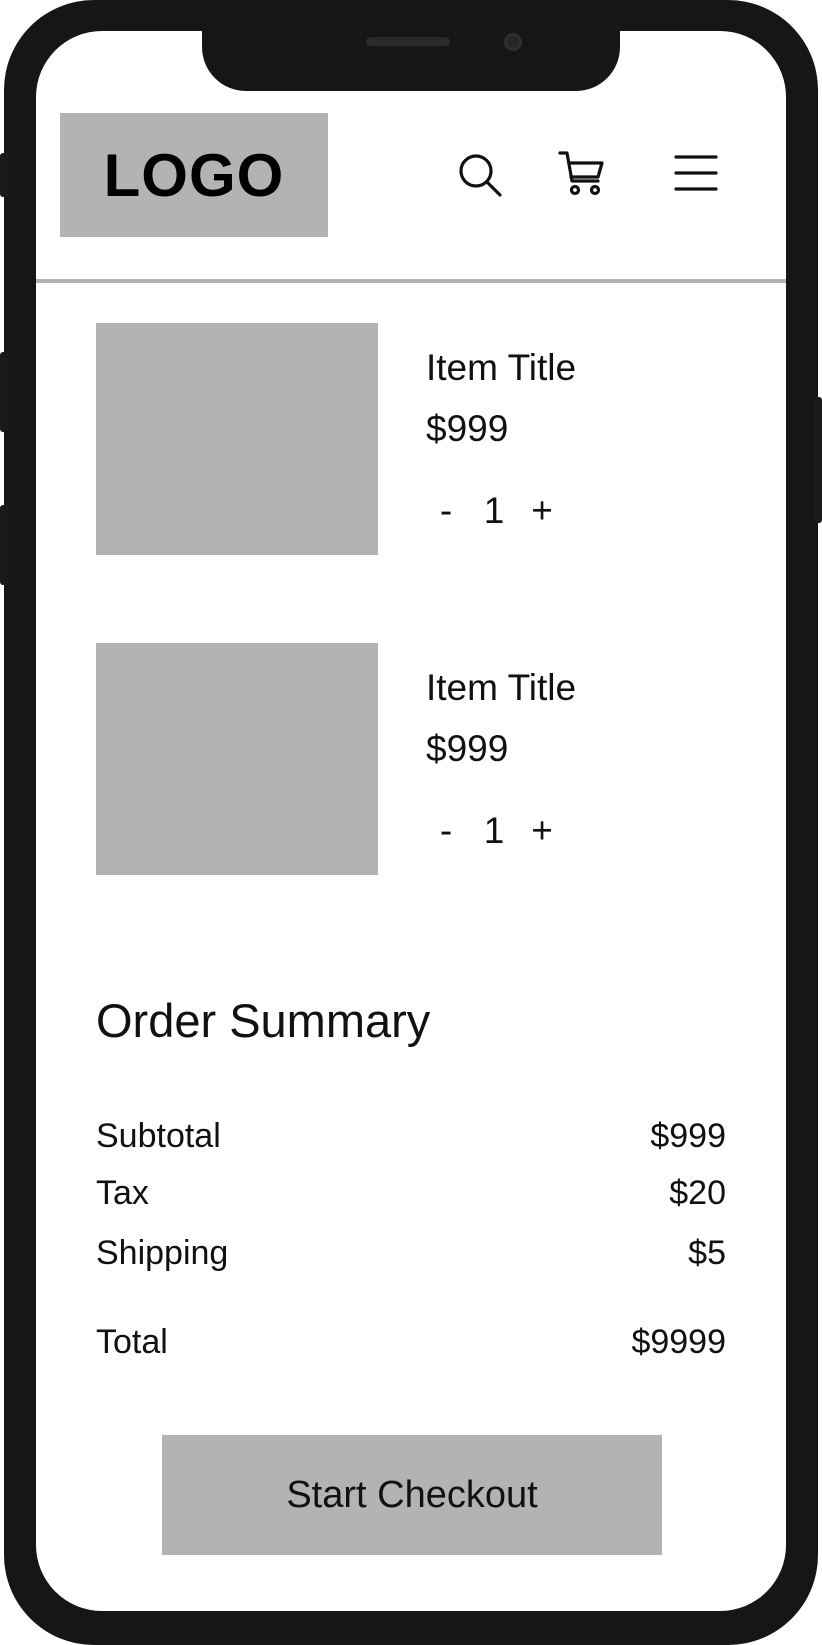 The height and width of the screenshot is (1645, 822). What do you see at coordinates (513, 42) in the screenshot?
I see `front-camera` at bounding box center [513, 42].